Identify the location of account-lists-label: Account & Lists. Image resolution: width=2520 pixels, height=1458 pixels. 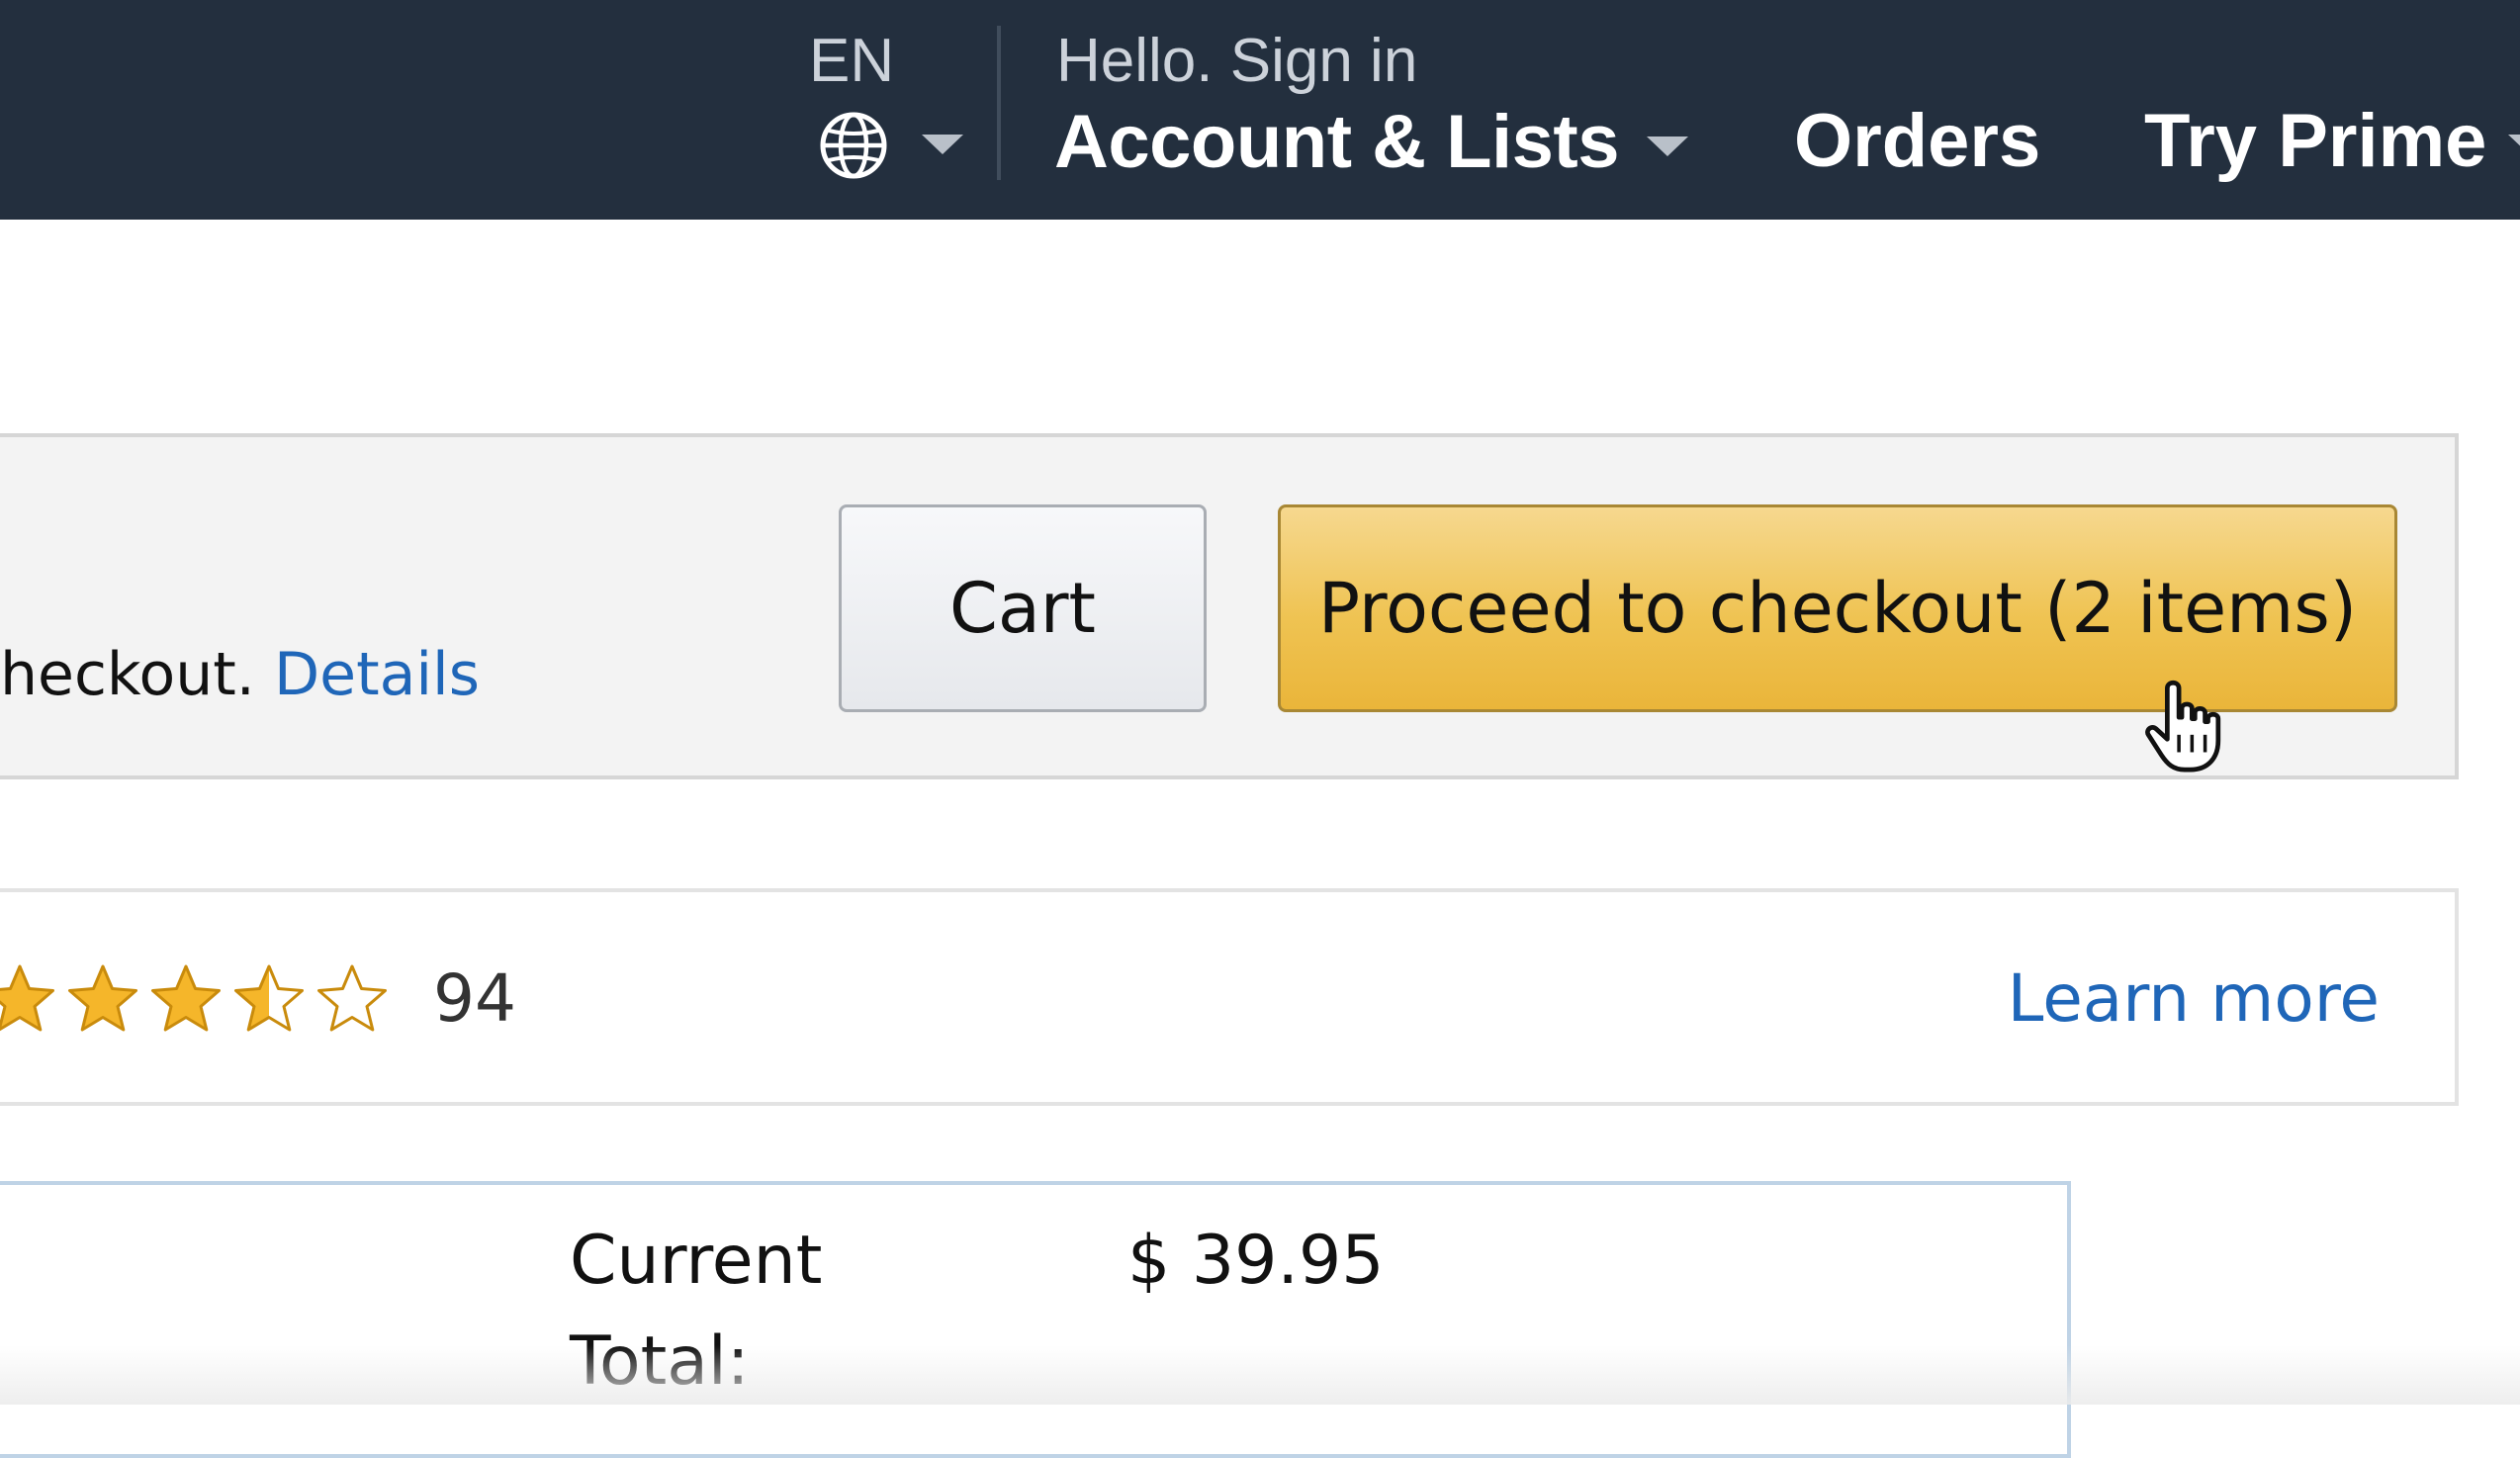
(1337, 142).